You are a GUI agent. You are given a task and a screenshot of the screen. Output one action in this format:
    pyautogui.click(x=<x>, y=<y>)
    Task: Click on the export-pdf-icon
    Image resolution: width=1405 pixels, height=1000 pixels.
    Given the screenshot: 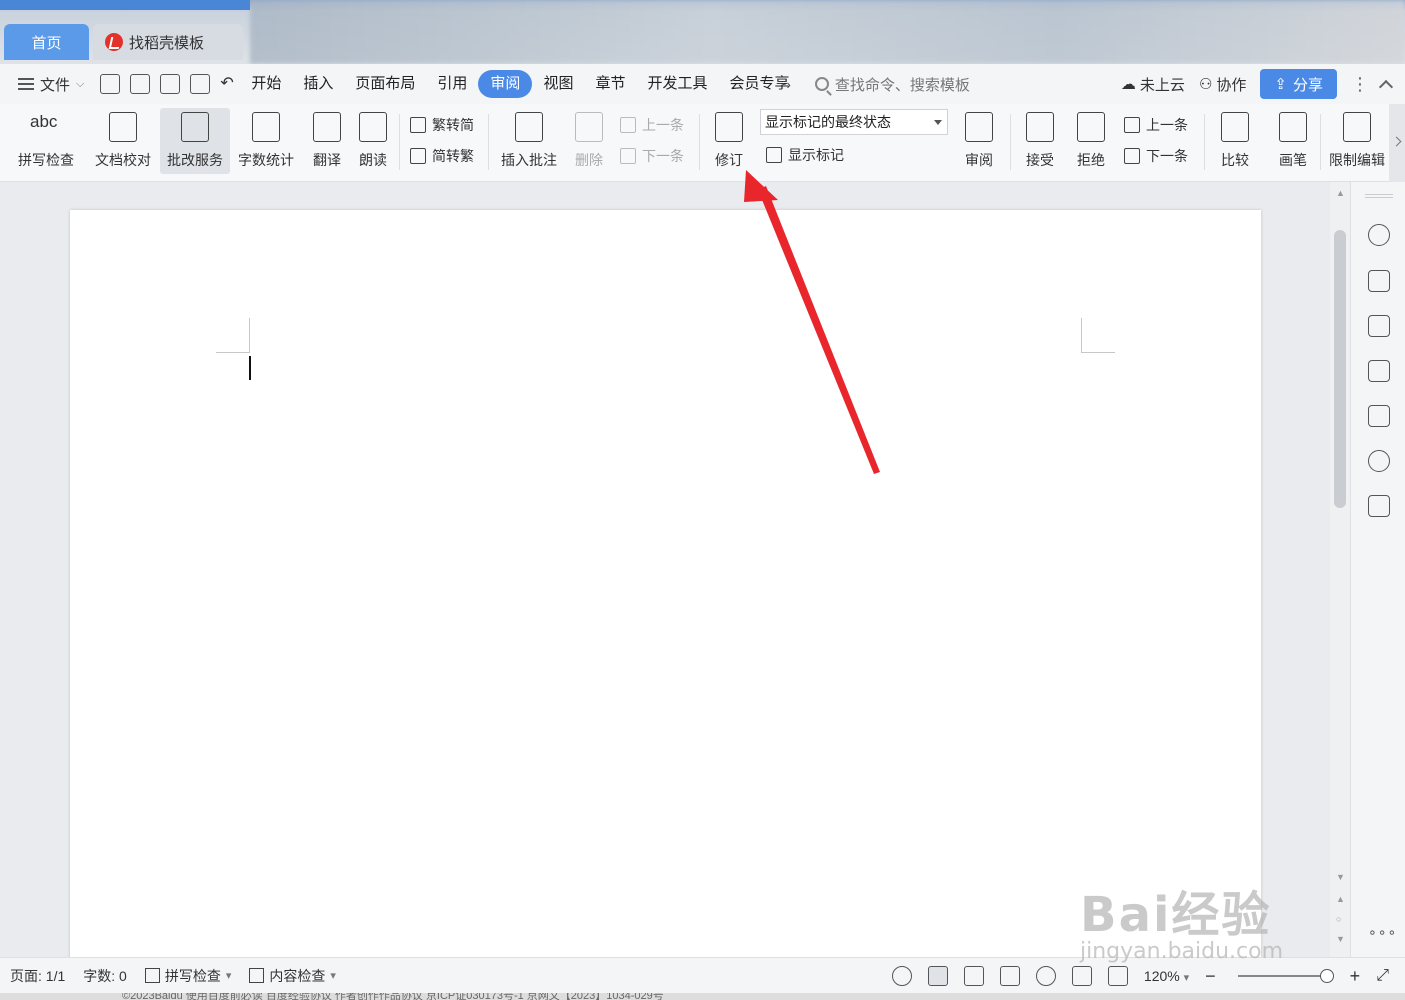 What is the action you would take?
    pyautogui.click(x=140, y=84)
    